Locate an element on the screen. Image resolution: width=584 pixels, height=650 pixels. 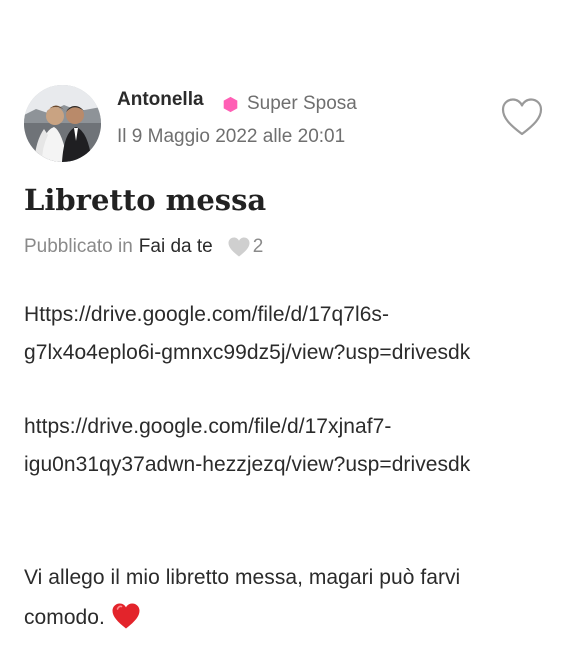
category-link: Fai da te is located at coordinates (176, 247).